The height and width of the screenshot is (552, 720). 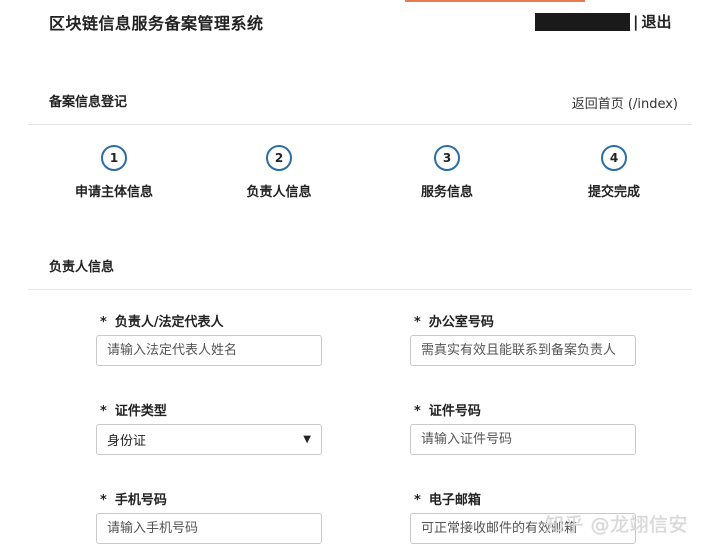 What do you see at coordinates (582, 21) in the screenshot?
I see `redacted-username` at bounding box center [582, 21].